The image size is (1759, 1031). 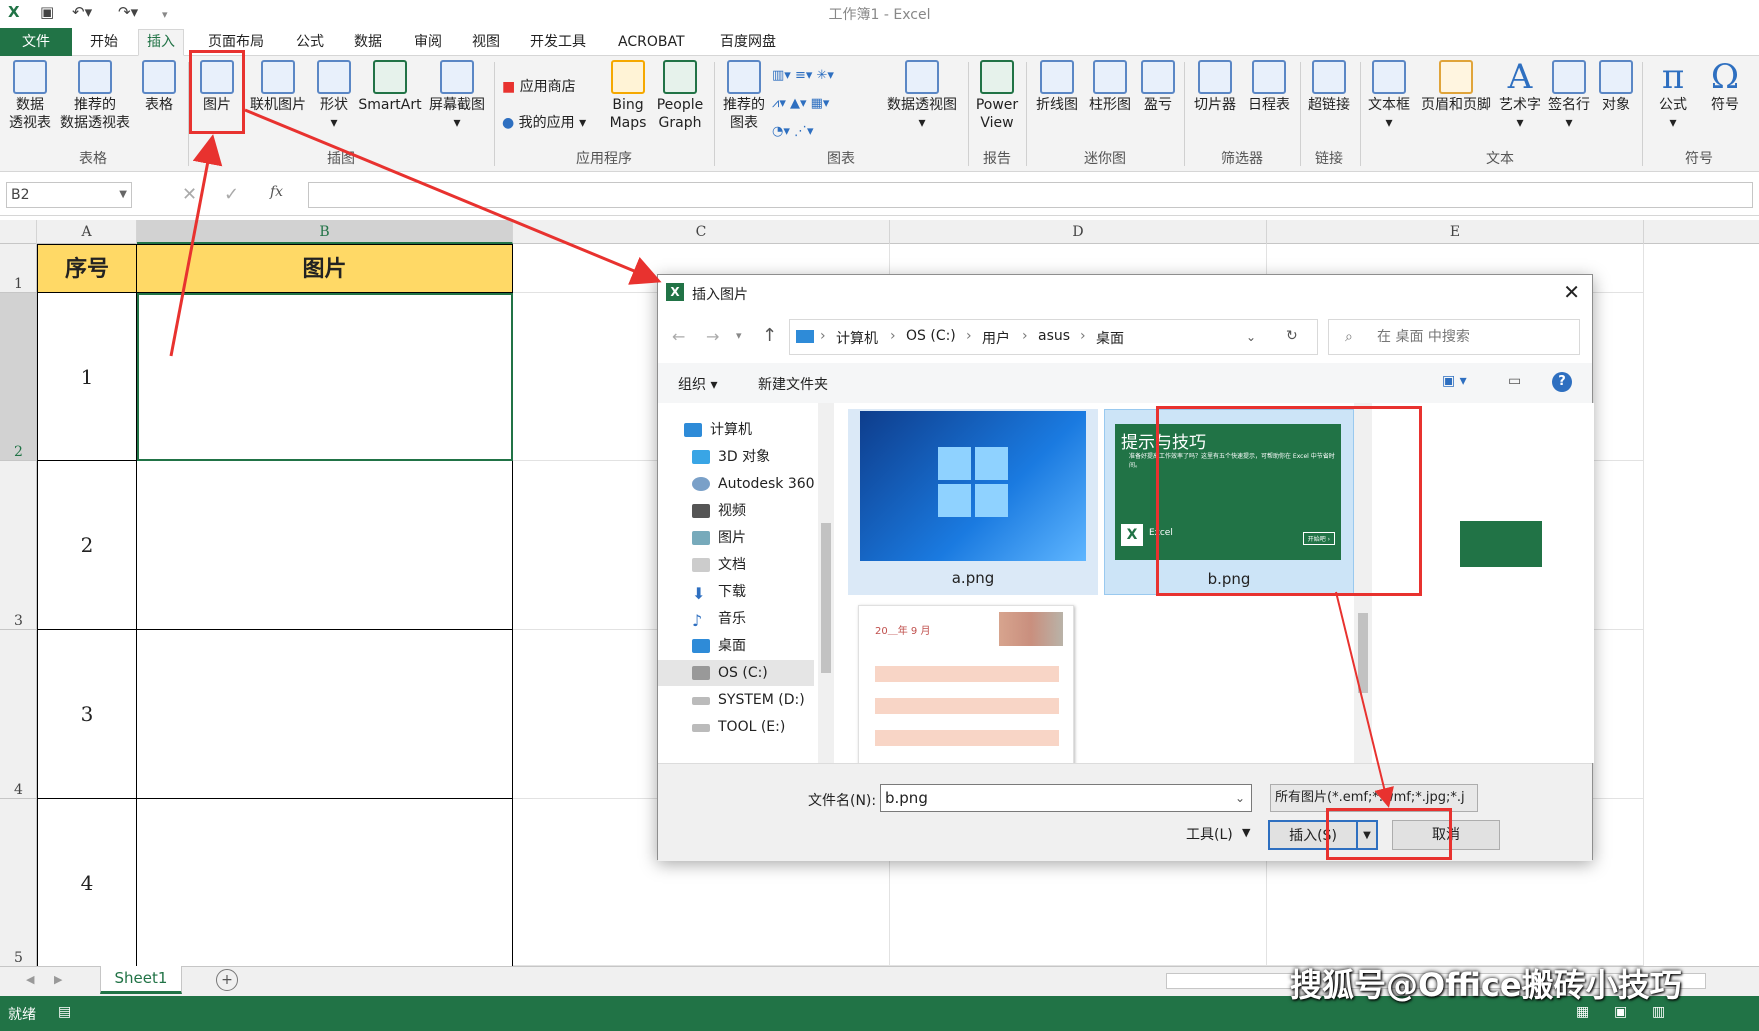 I want to click on help-icon: ?, so click(x=1562, y=382).